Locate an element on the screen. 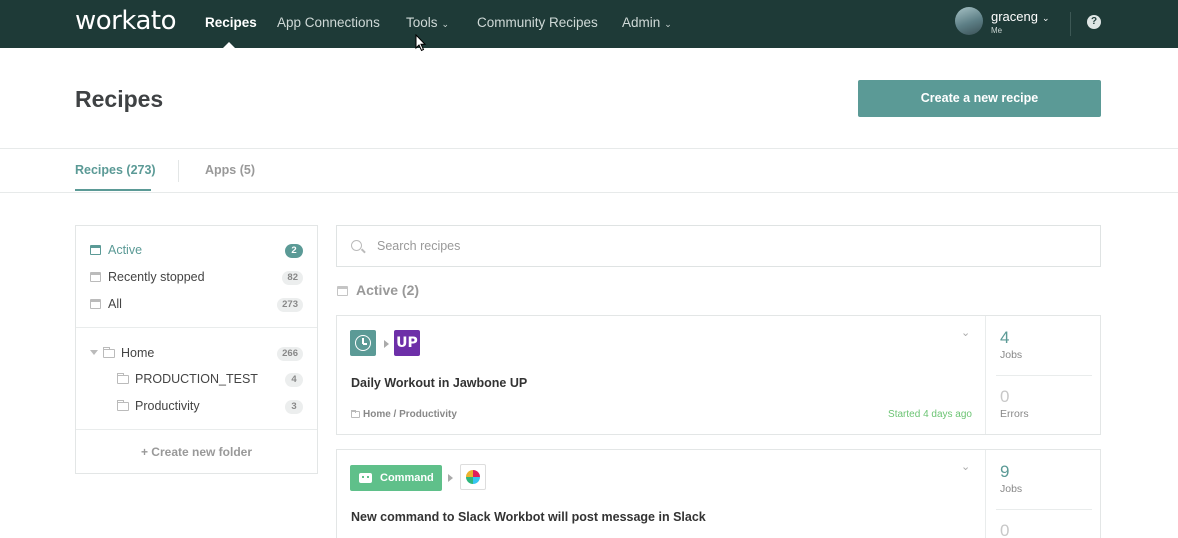 The width and height of the screenshot is (1178, 538). count-badge: 2 is located at coordinates (294, 251).